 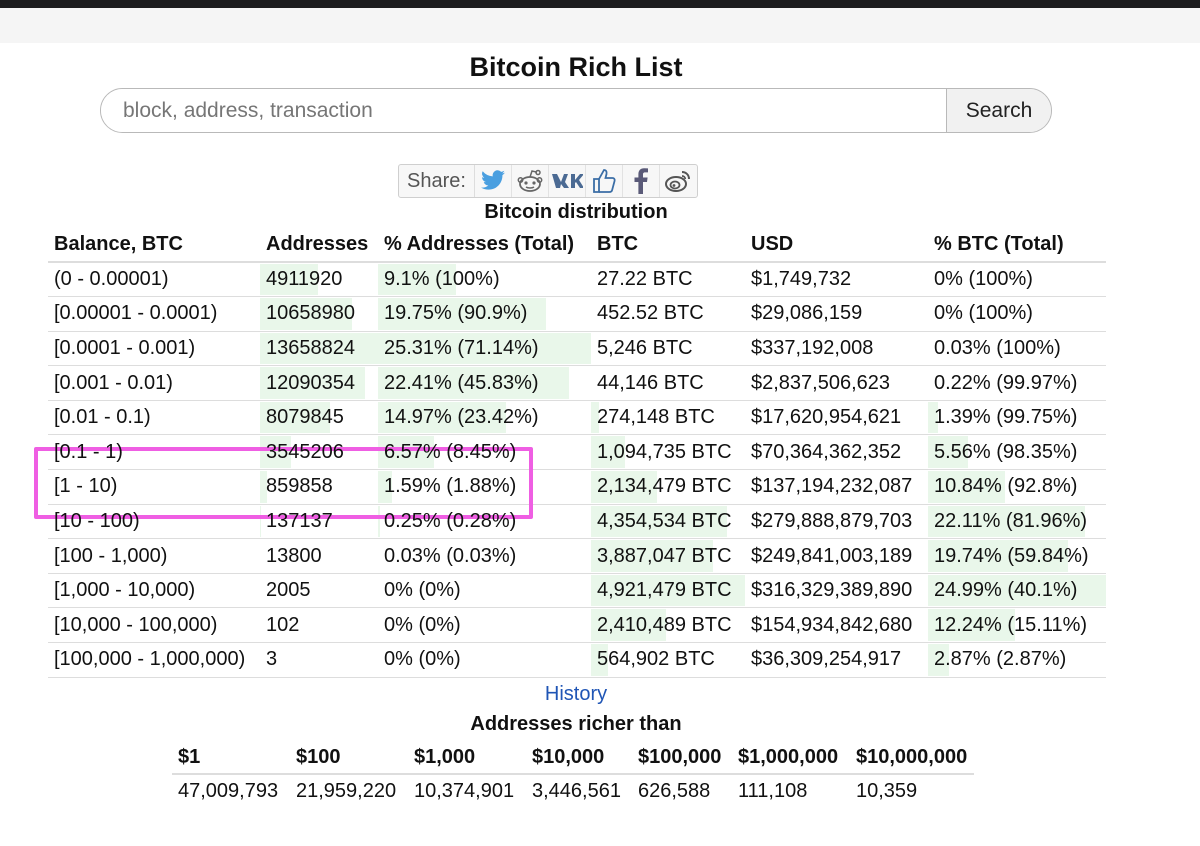 What do you see at coordinates (1017, 452) in the screenshot?
I see `pct-btc-cell: 5.56% (98.35%)` at bounding box center [1017, 452].